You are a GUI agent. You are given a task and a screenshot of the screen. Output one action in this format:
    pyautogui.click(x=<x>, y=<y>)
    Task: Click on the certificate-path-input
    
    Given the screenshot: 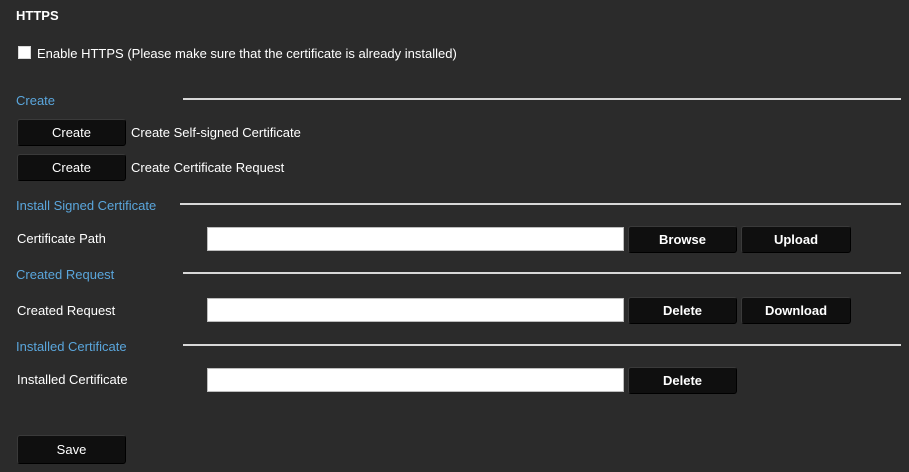 What is the action you would take?
    pyautogui.click(x=415, y=239)
    